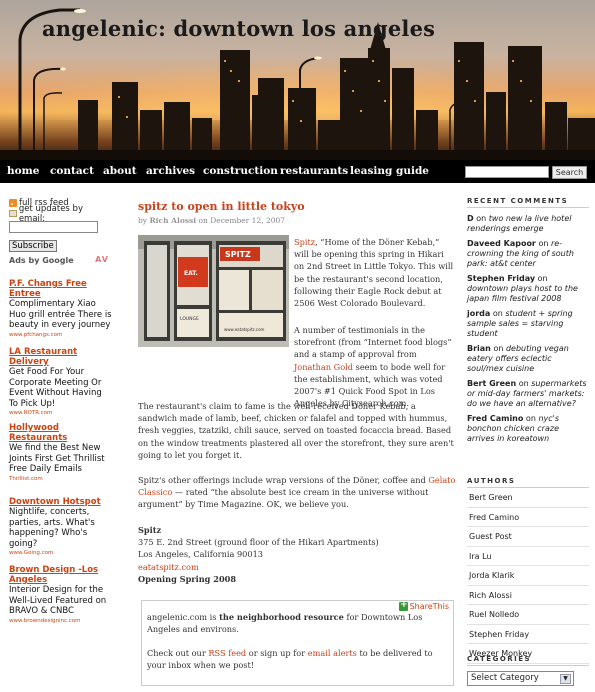  What do you see at coordinates (528, 498) in the screenshot?
I see `author-link: Bert Green` at bounding box center [528, 498].